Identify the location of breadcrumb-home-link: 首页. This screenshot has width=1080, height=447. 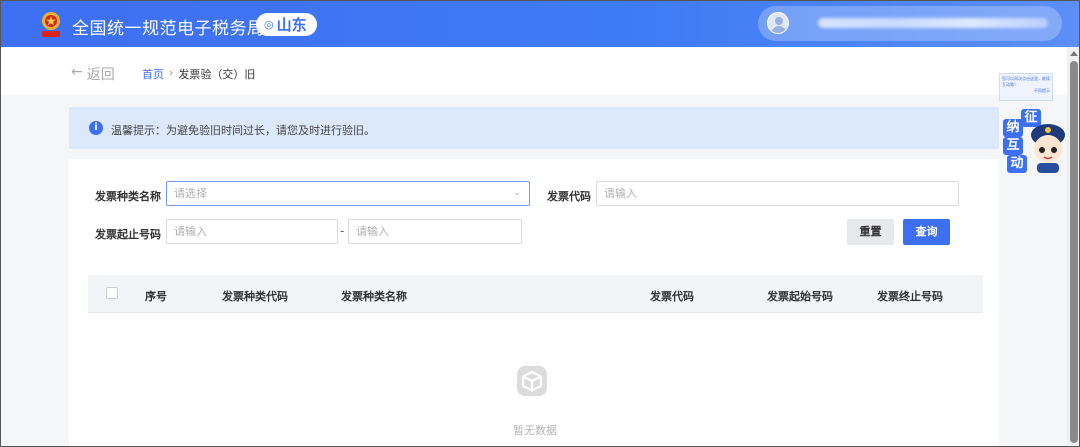
(153, 74).